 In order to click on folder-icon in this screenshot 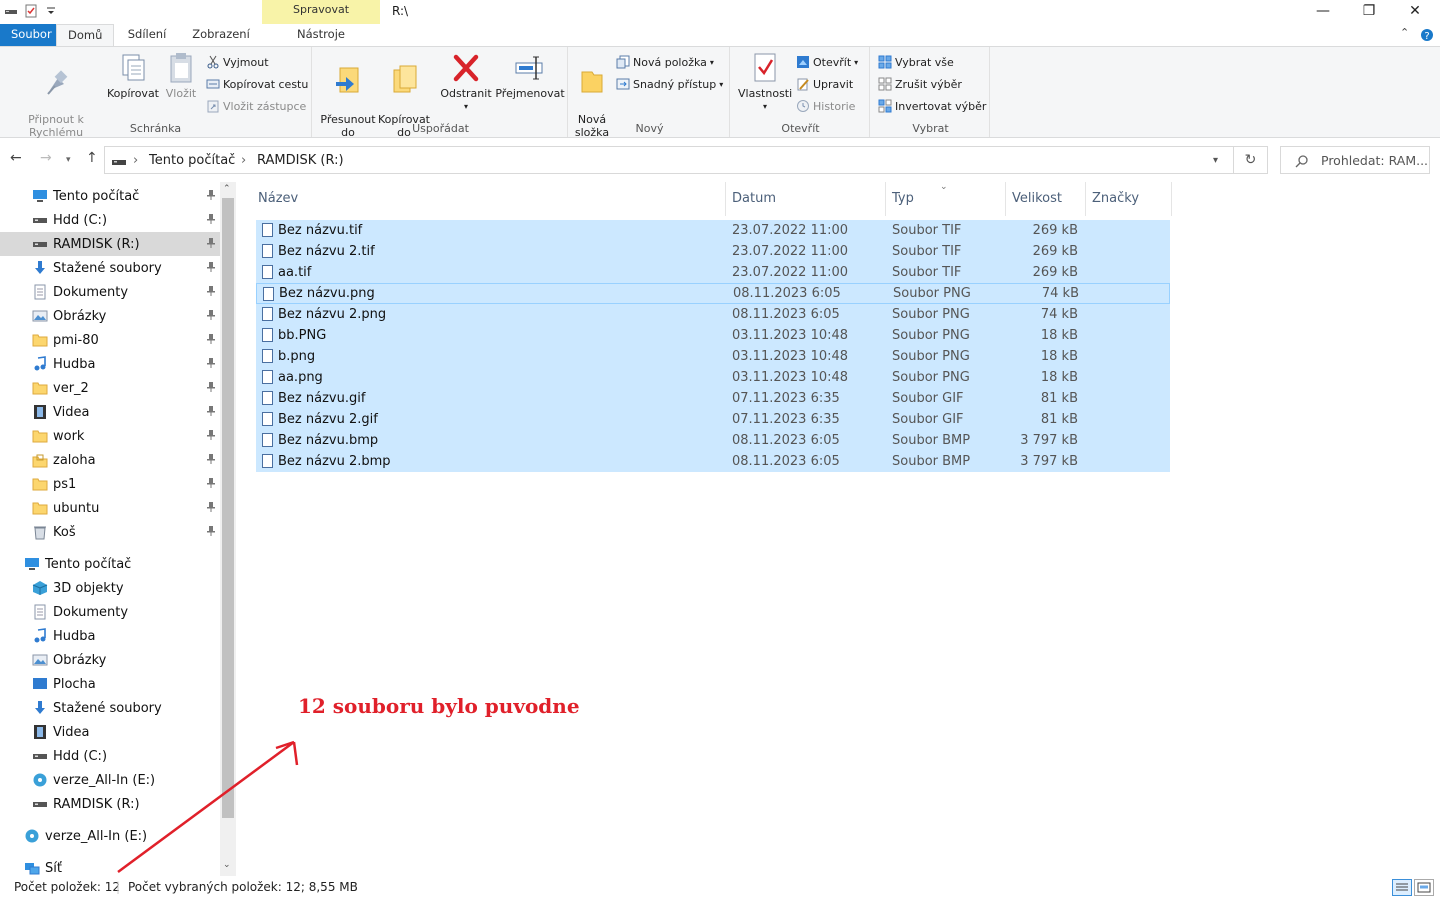, I will do `click(40, 436)`.